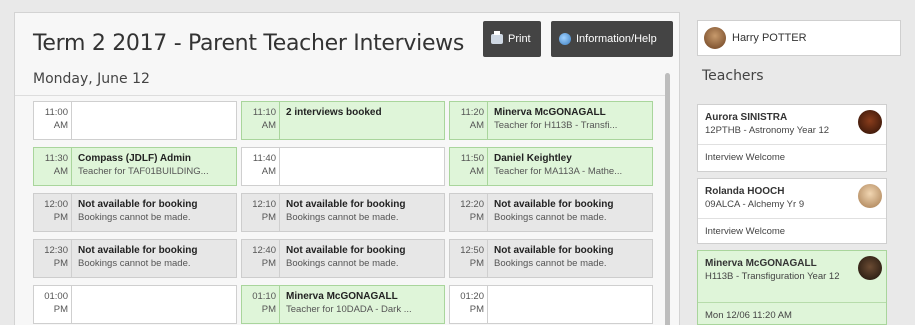 This screenshot has height=325, width=915. What do you see at coordinates (745, 191) in the screenshot?
I see `teacher-name: Rolanda HOOCH` at bounding box center [745, 191].